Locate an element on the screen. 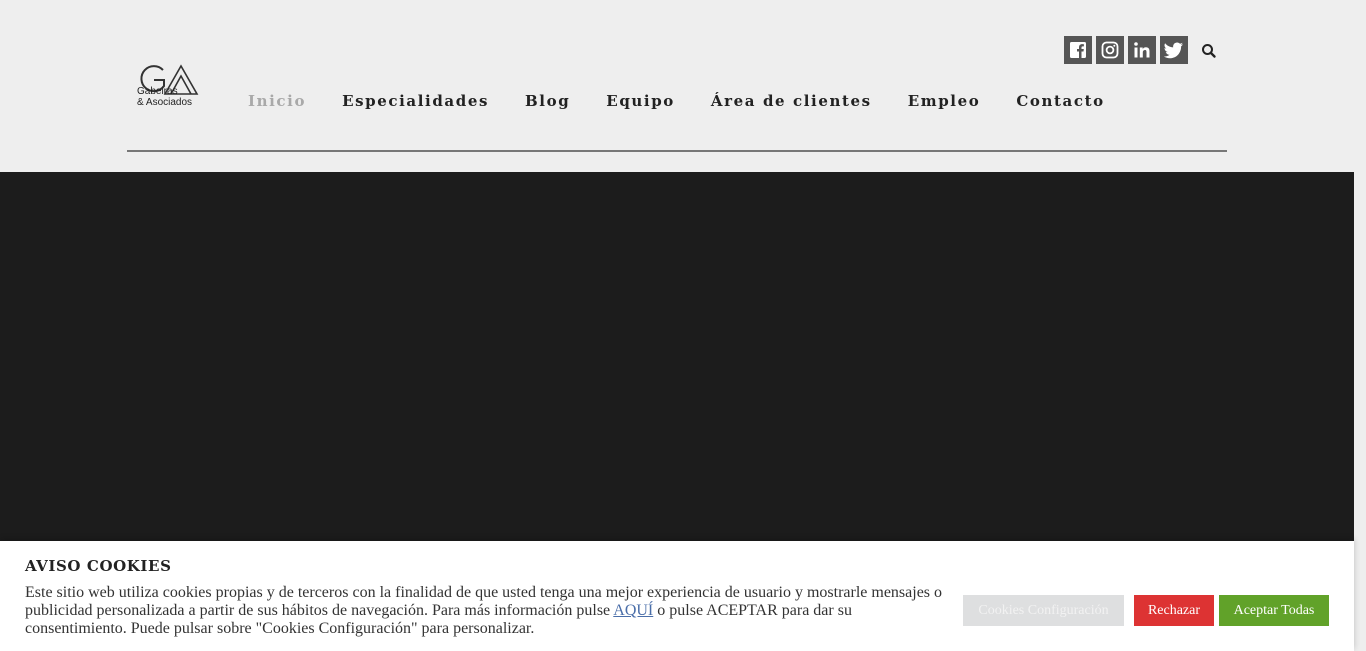 Image resolution: width=1366 pixels, height=651 pixels. cookie-accept-button: Aceptar Todas is located at coordinates (1274, 610).